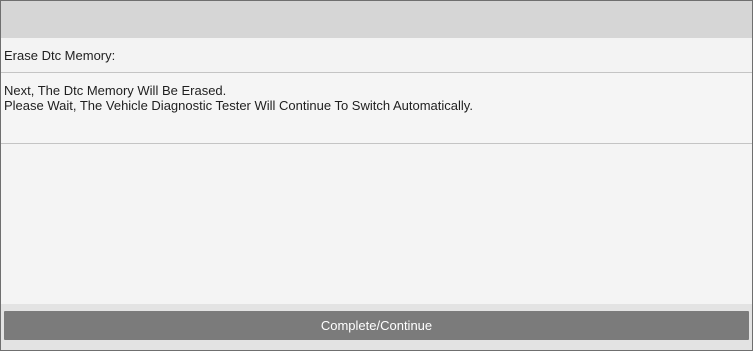 This screenshot has height=351, width=753. Describe the element at coordinates (376, 19) in the screenshot. I see `title-bar` at that location.